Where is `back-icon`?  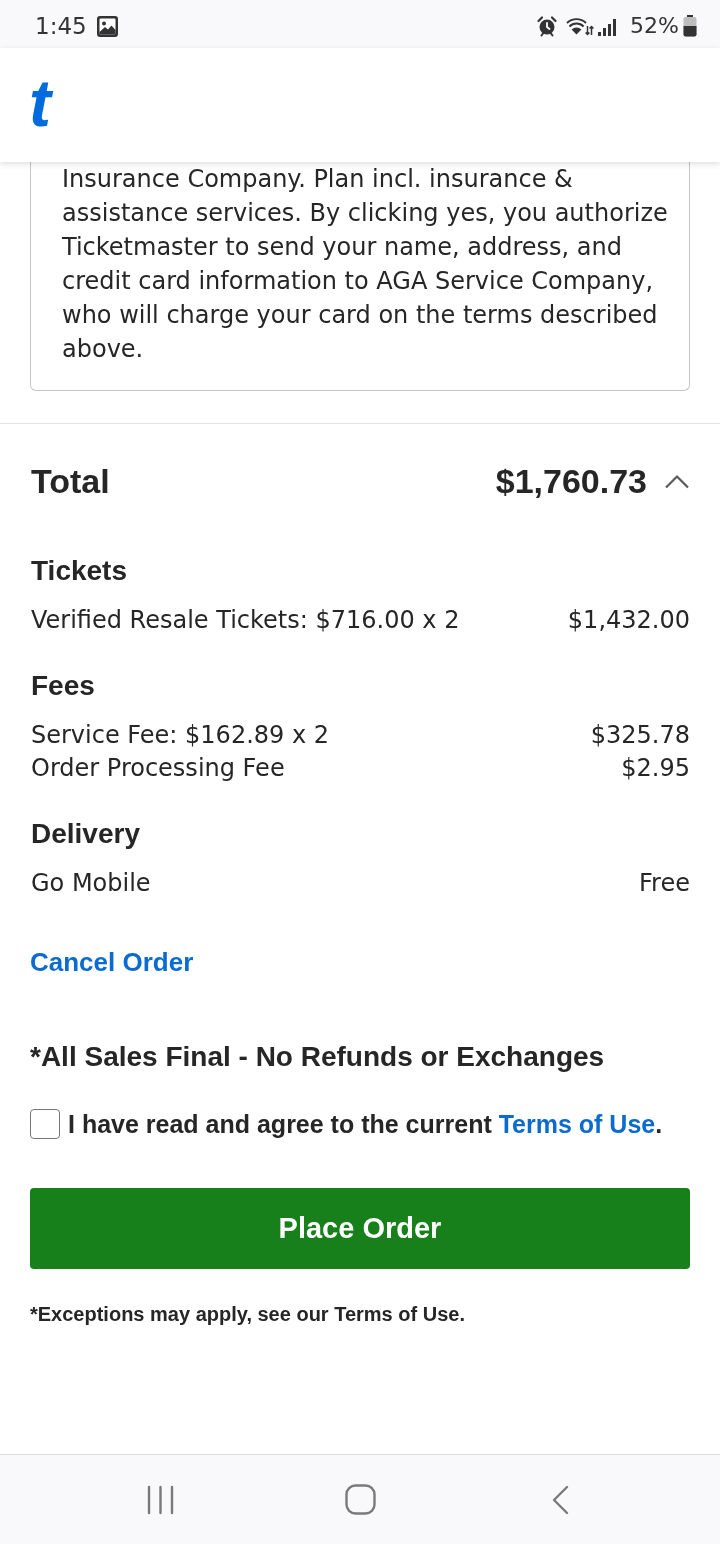
back-icon is located at coordinates (560, 1499).